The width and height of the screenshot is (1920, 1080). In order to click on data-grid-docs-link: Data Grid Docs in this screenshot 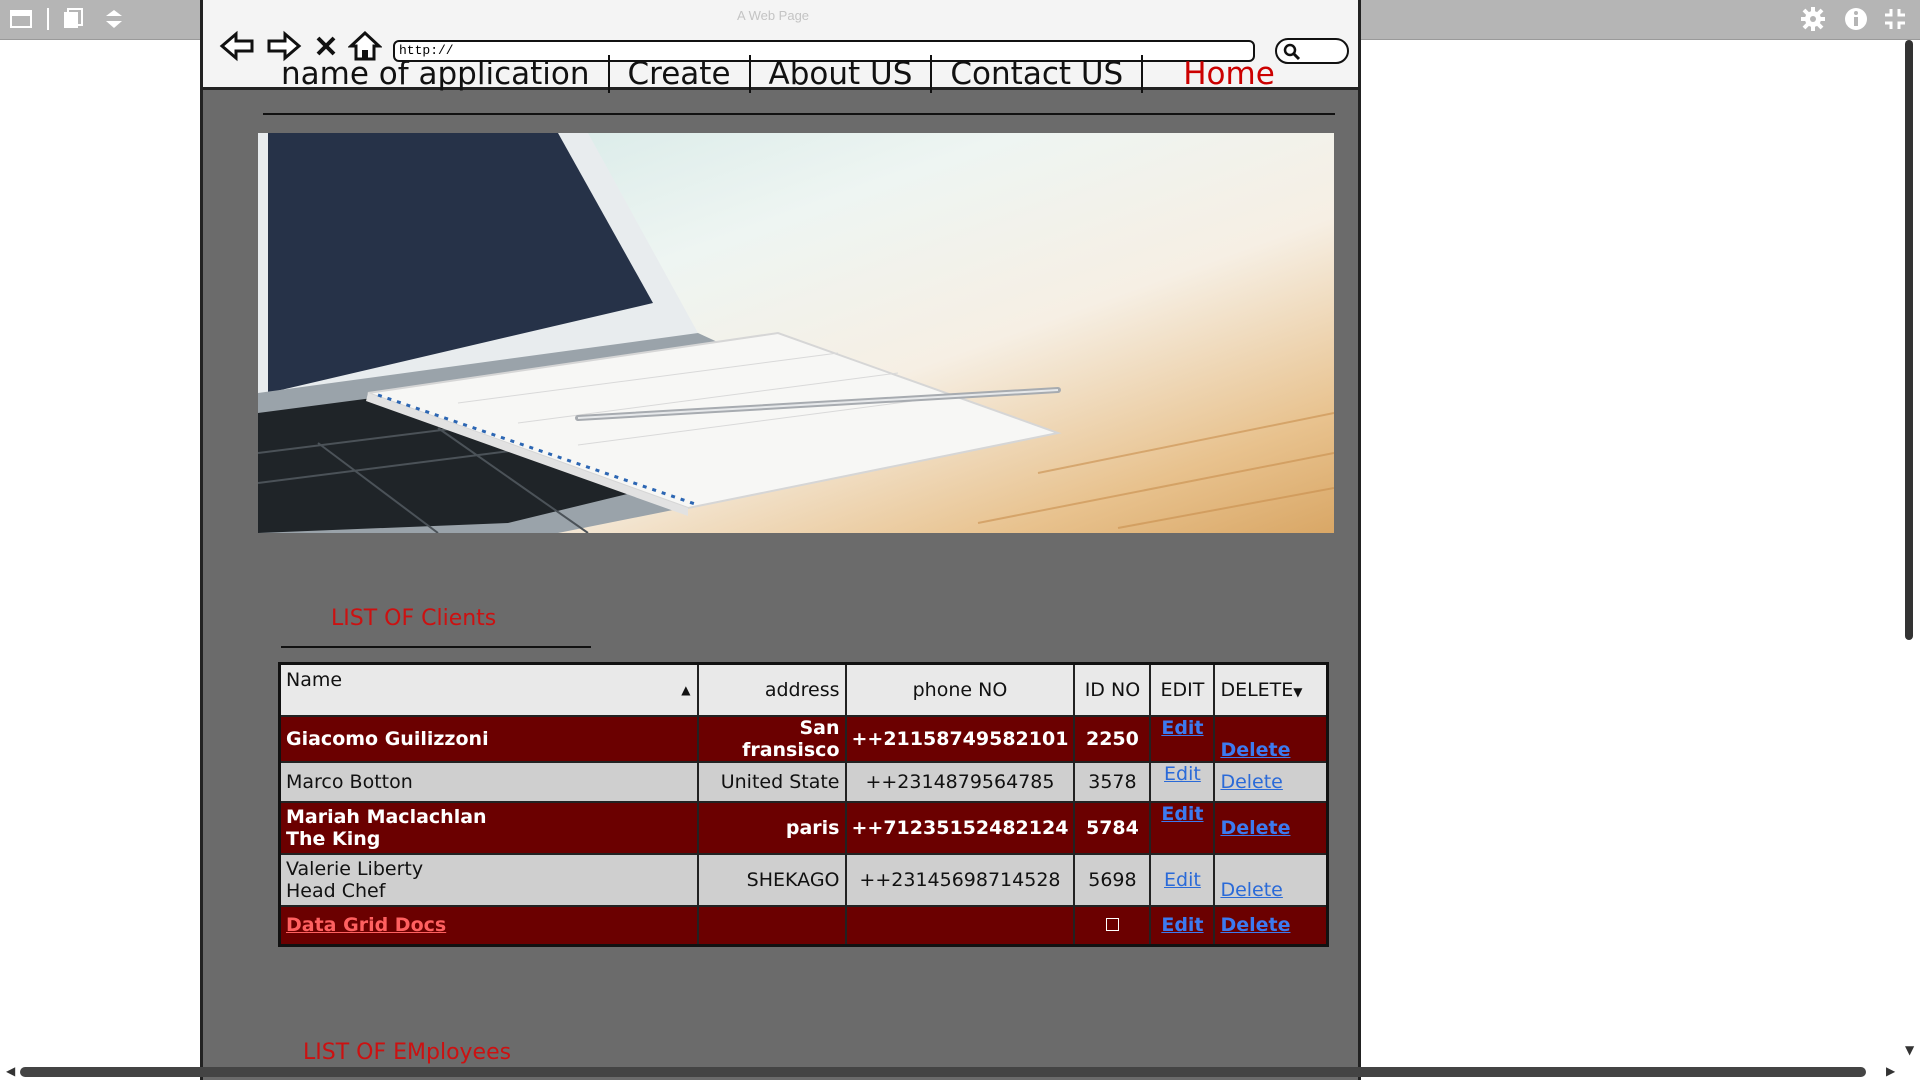, I will do `click(366, 925)`.